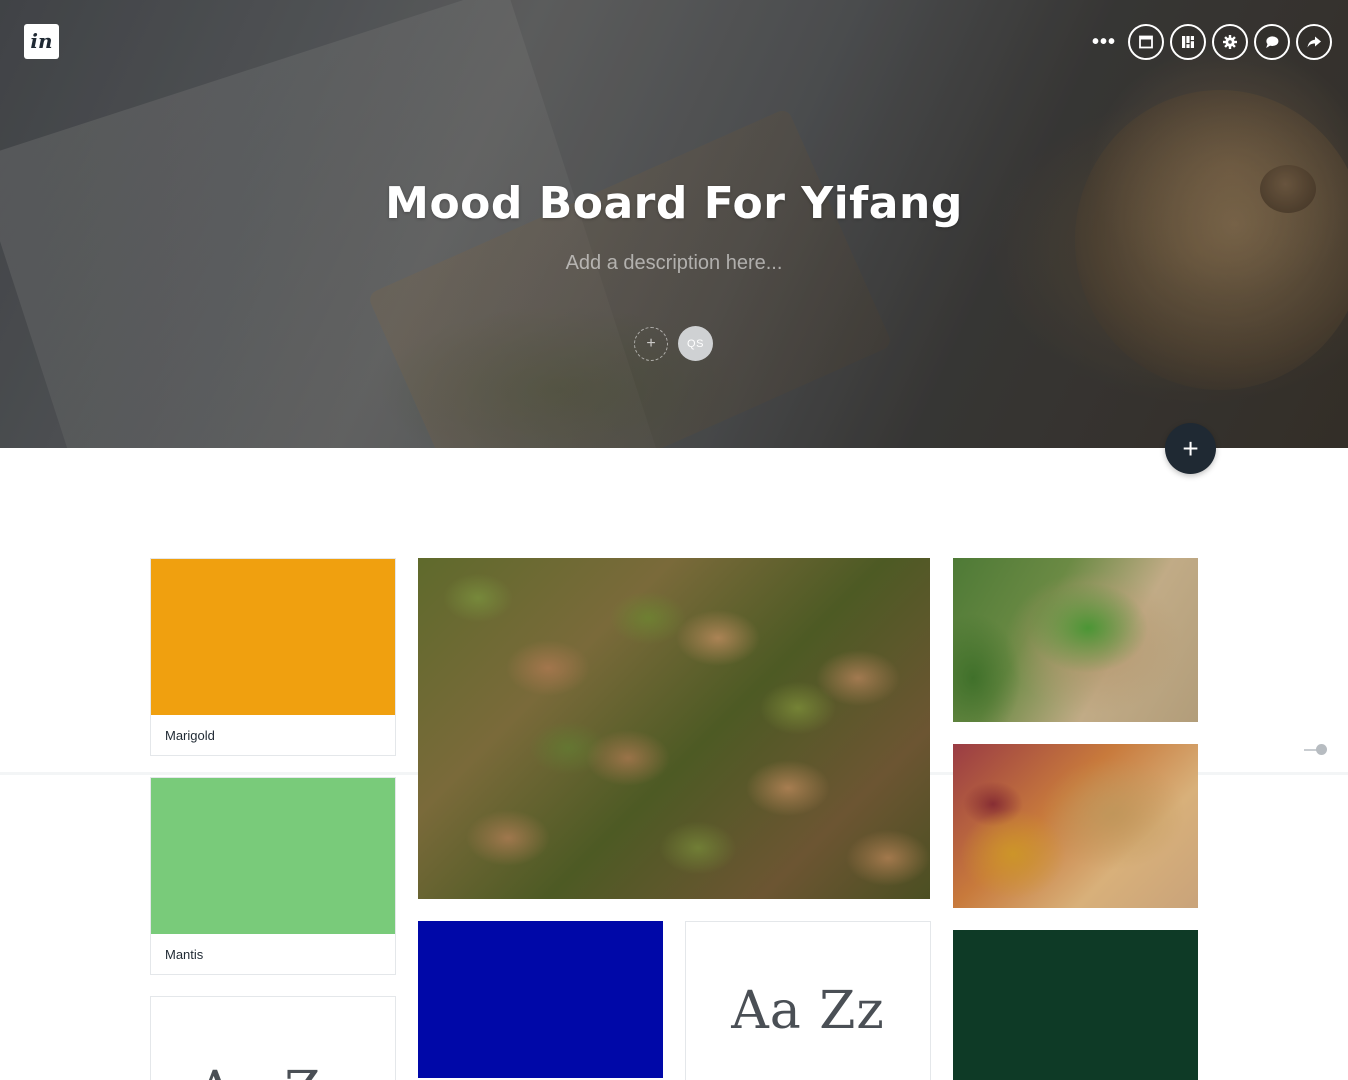 Image resolution: width=1348 pixels, height=1080 pixels. What do you see at coordinates (273, 856) in the screenshot?
I see `color-swatch-mantis` at bounding box center [273, 856].